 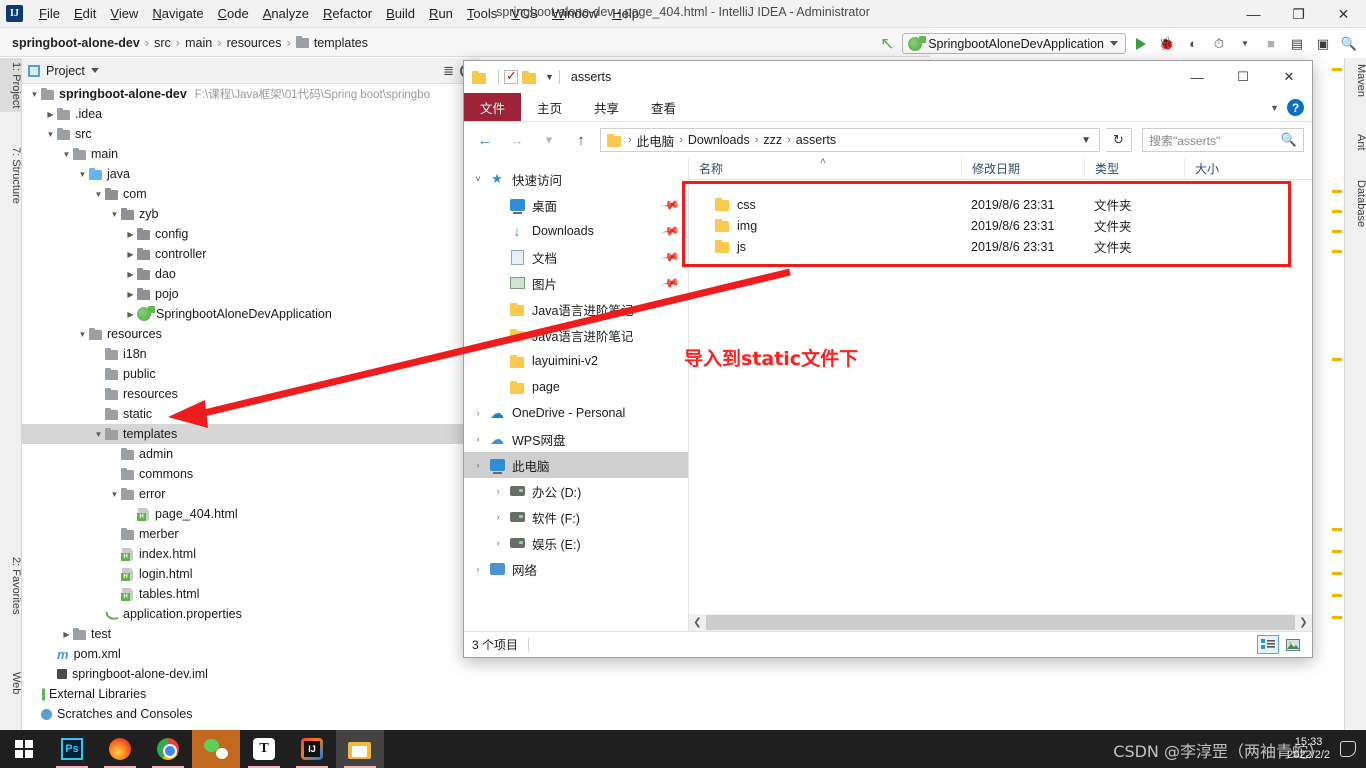 I want to click on explorer-minimize-button: —, so click(x=1197, y=77).